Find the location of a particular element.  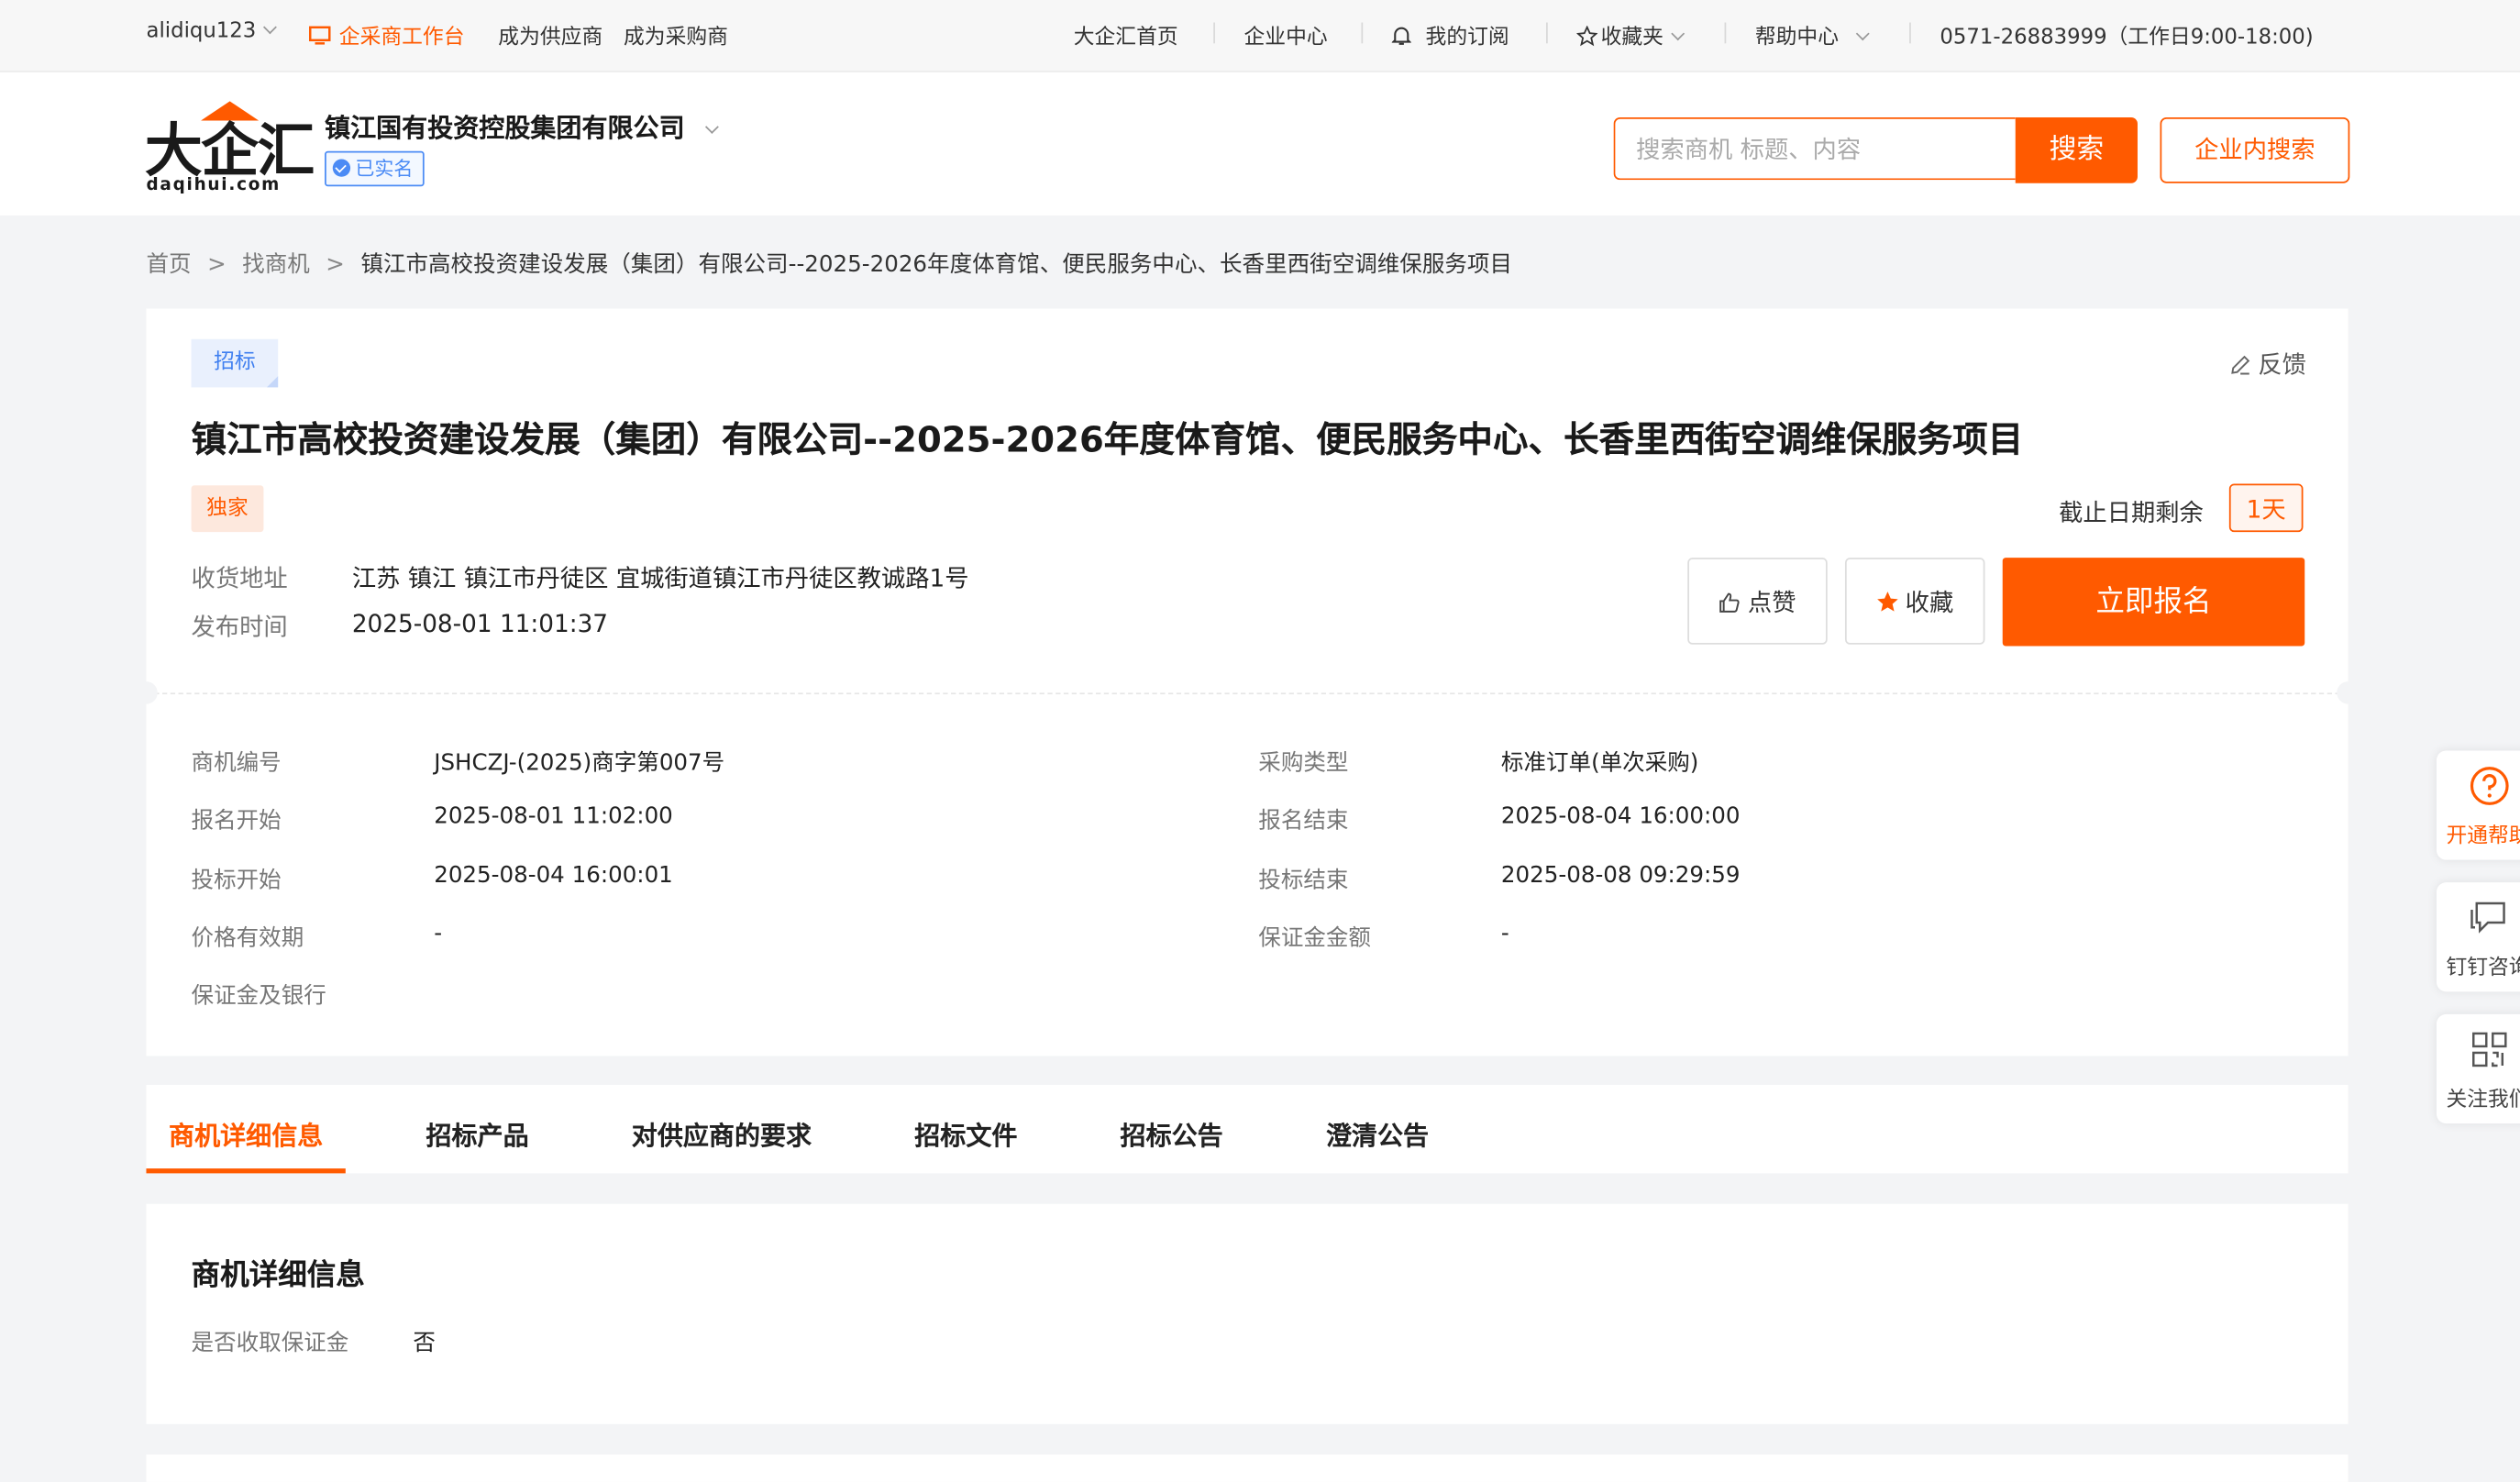

favorite-button: 收藏 is located at coordinates (1914, 602).